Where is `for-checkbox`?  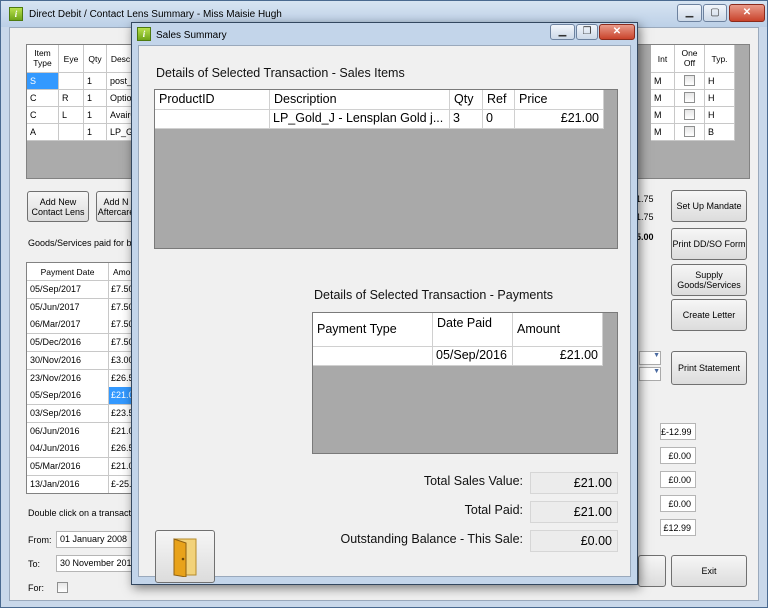
for-checkbox is located at coordinates (62, 587).